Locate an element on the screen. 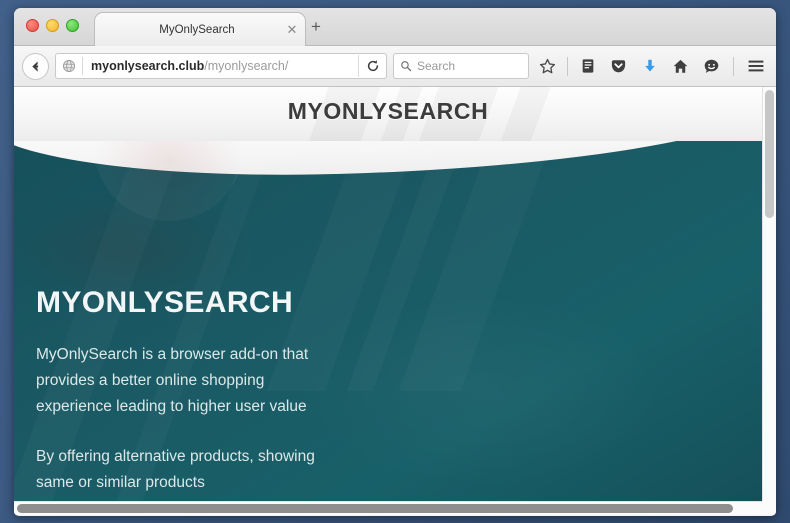  vertical-scrollbar is located at coordinates (769, 294).